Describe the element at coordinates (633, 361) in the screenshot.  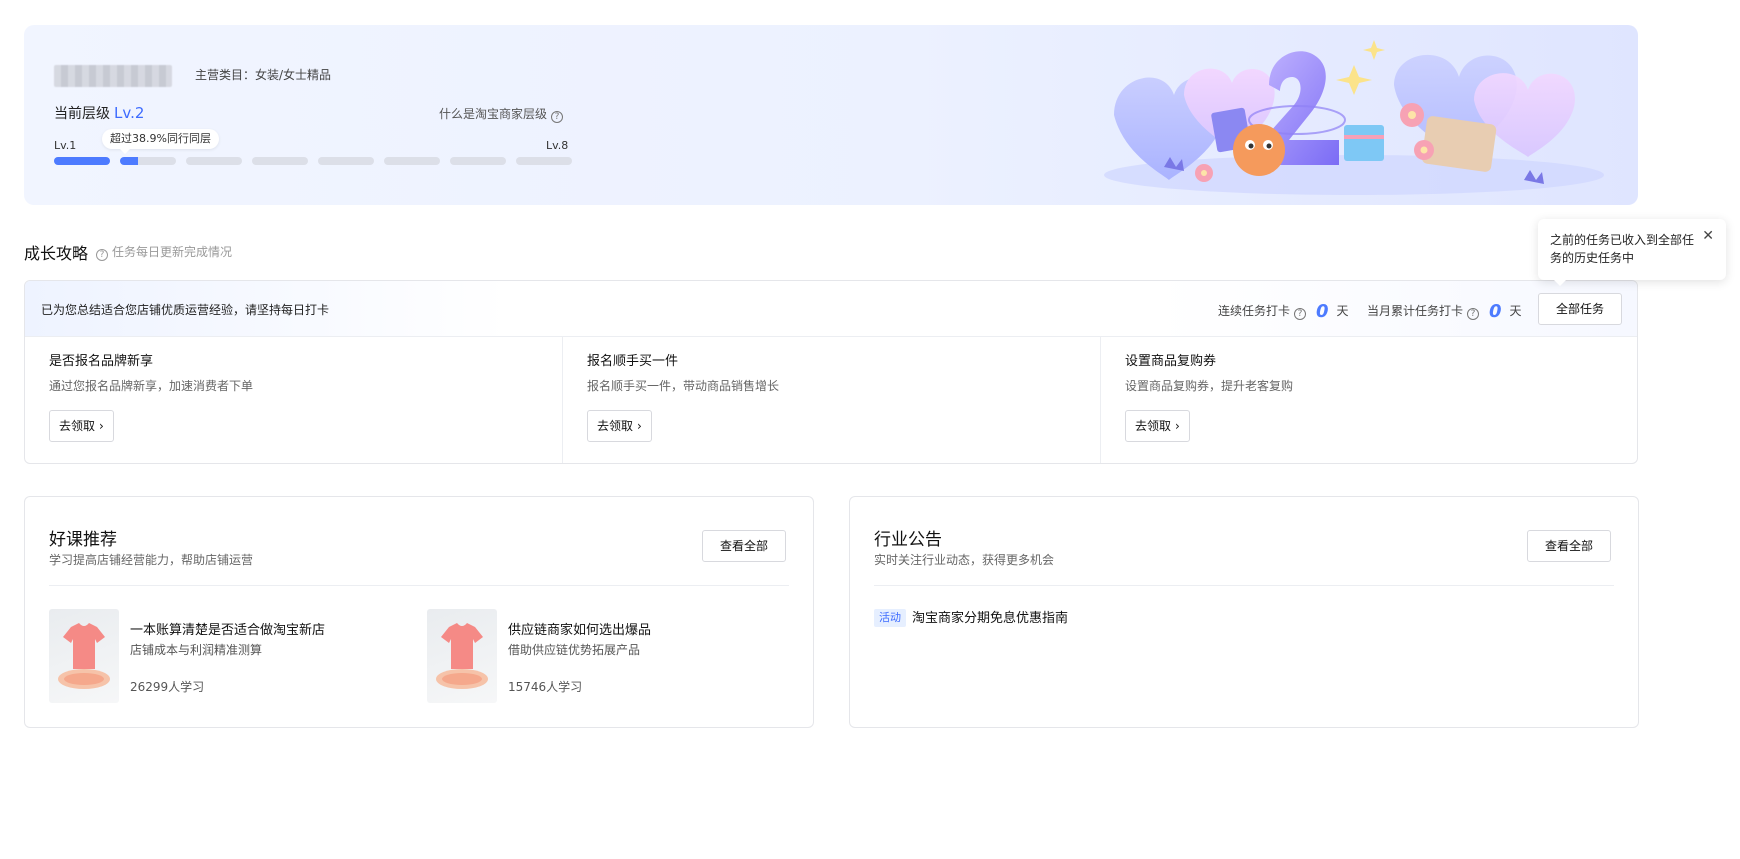
I see `task-title: 报名顺手买一件` at that location.